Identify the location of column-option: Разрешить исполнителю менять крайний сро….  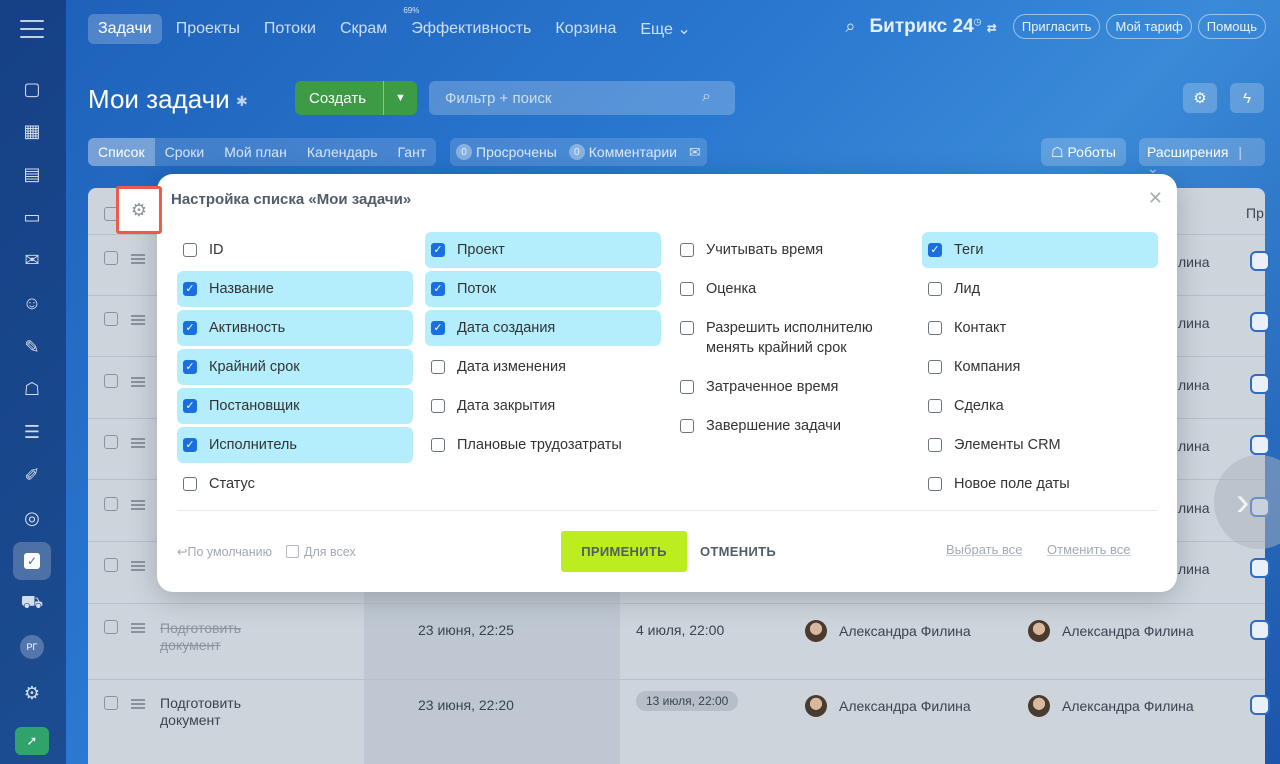
(792, 338).